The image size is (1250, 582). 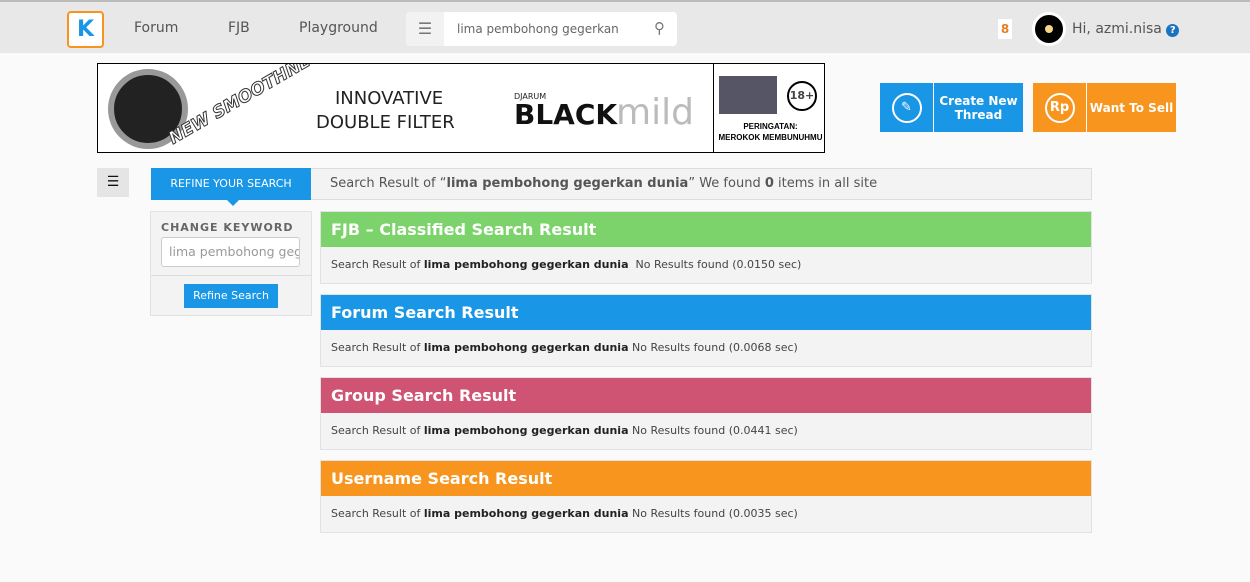 What do you see at coordinates (230, 252) in the screenshot?
I see `keyword-input: lima pembohong gegerkan dunia` at bounding box center [230, 252].